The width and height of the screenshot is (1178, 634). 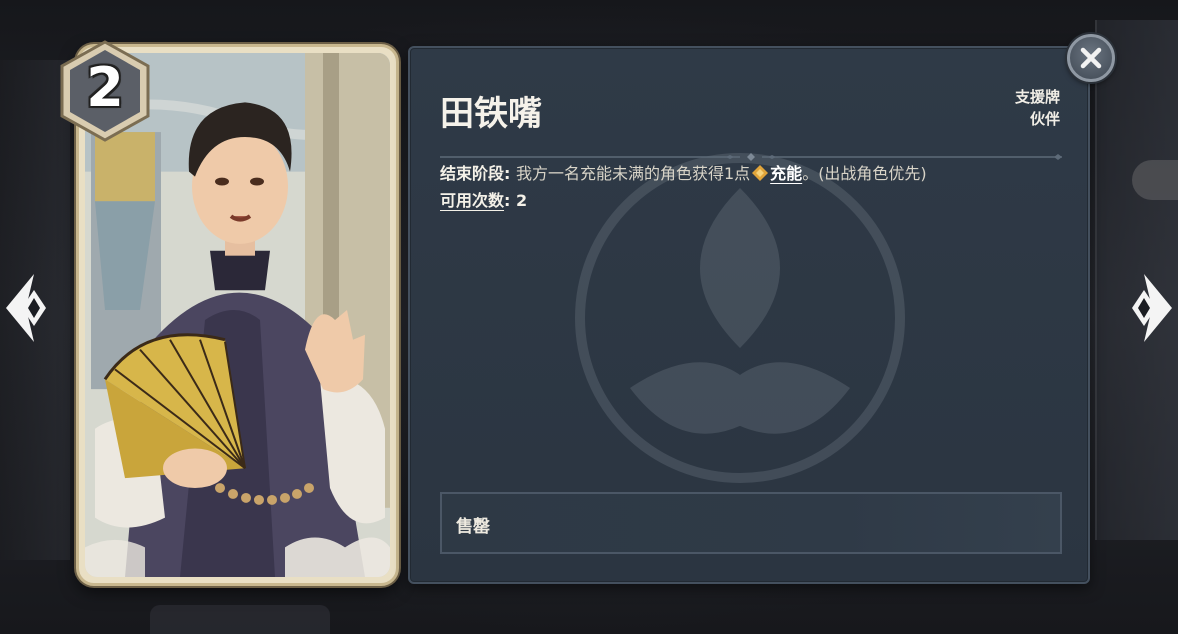 I want to click on effect-line: 结束阶段: 我方一名充能未满的角色获得1点 充能。(出战角色优先), so click(x=683, y=173).